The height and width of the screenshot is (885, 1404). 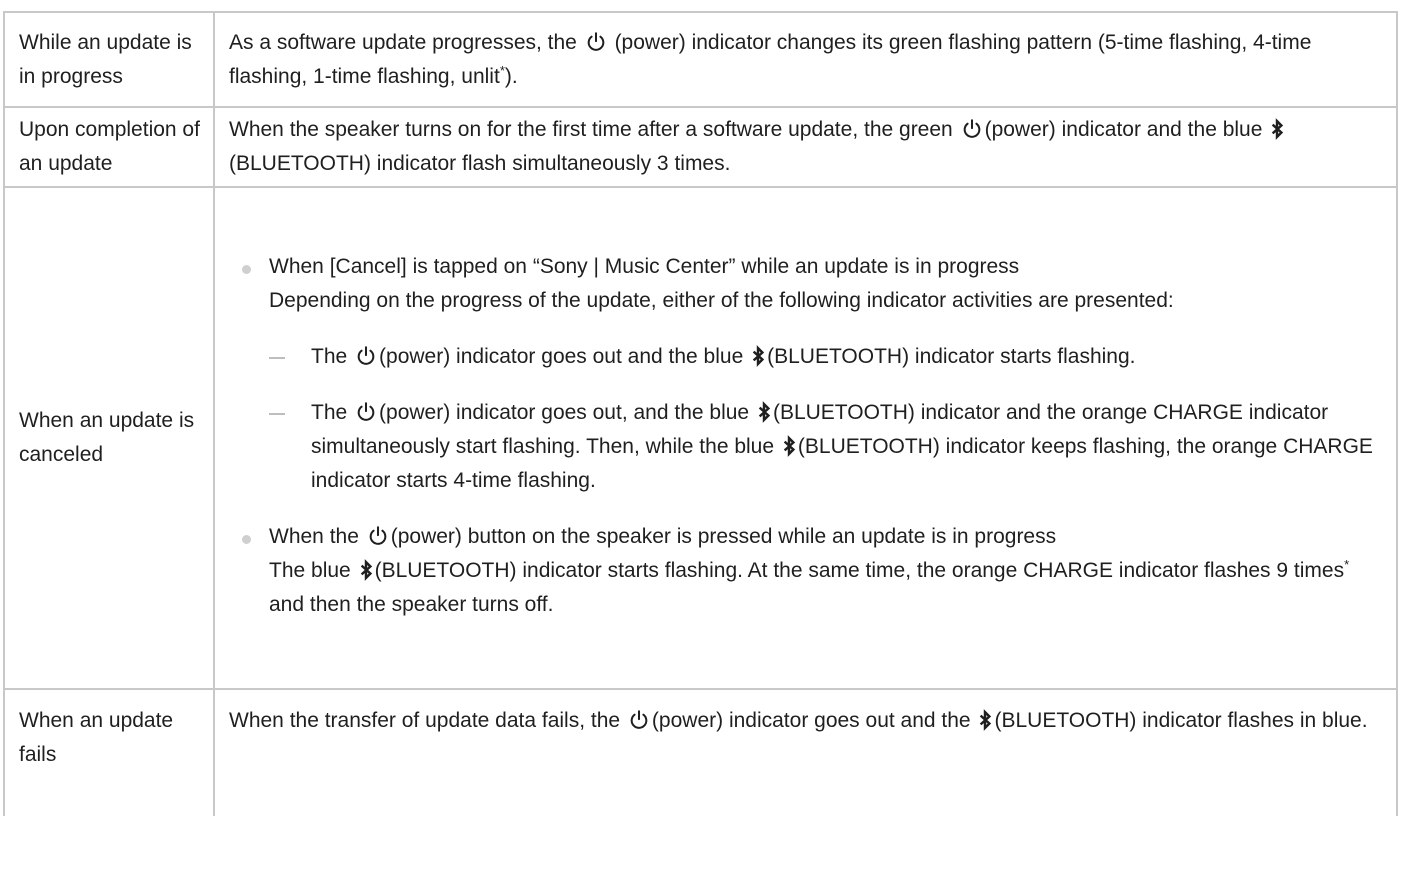 I want to click on row-label: While an update is in progress, so click(x=109, y=59).